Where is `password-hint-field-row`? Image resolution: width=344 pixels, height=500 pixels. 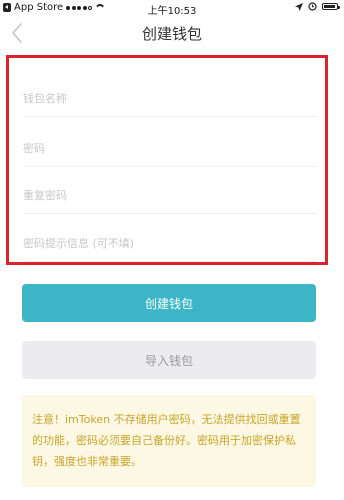
password-hint-field-row is located at coordinates (170, 237).